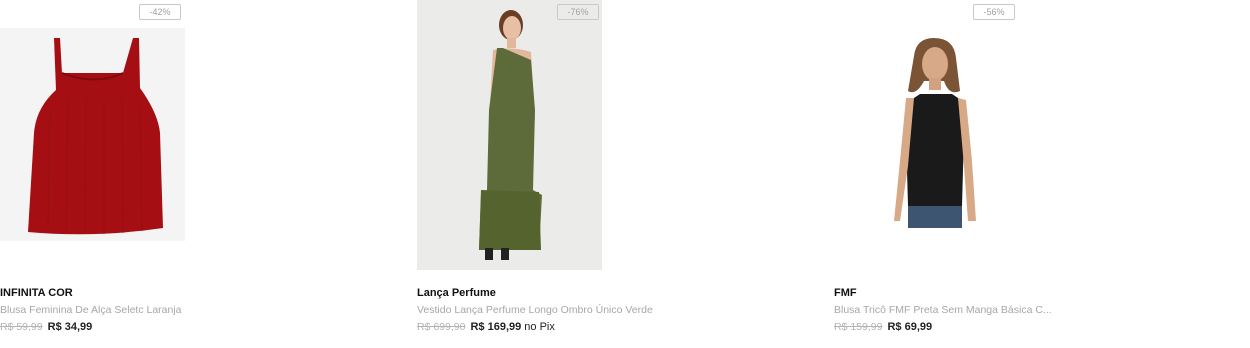  What do you see at coordinates (441, 327) in the screenshot?
I see `old-price: R$ 699,90` at bounding box center [441, 327].